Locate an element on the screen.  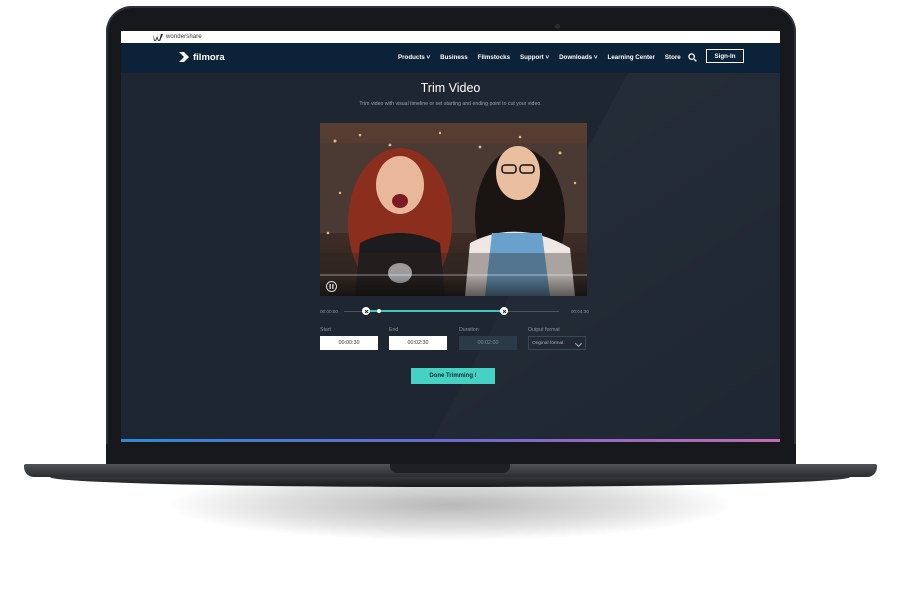
pause-icon is located at coordinates (331, 286).